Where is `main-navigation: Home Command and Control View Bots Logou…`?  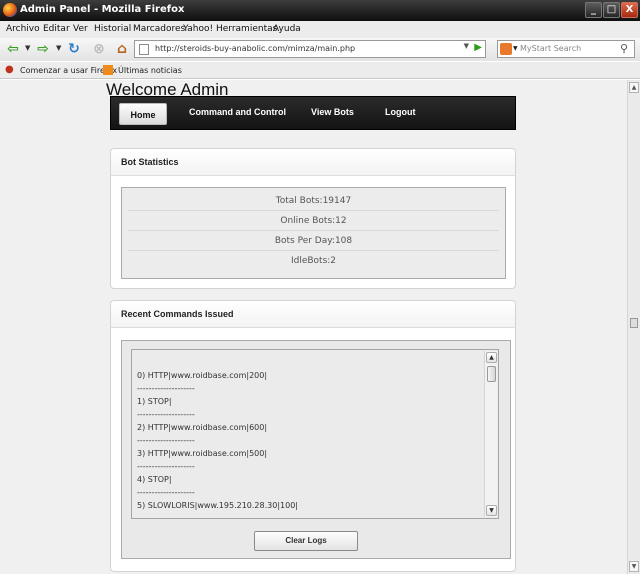
main-navigation: Home Command and Control View Bots Logou… is located at coordinates (313, 113).